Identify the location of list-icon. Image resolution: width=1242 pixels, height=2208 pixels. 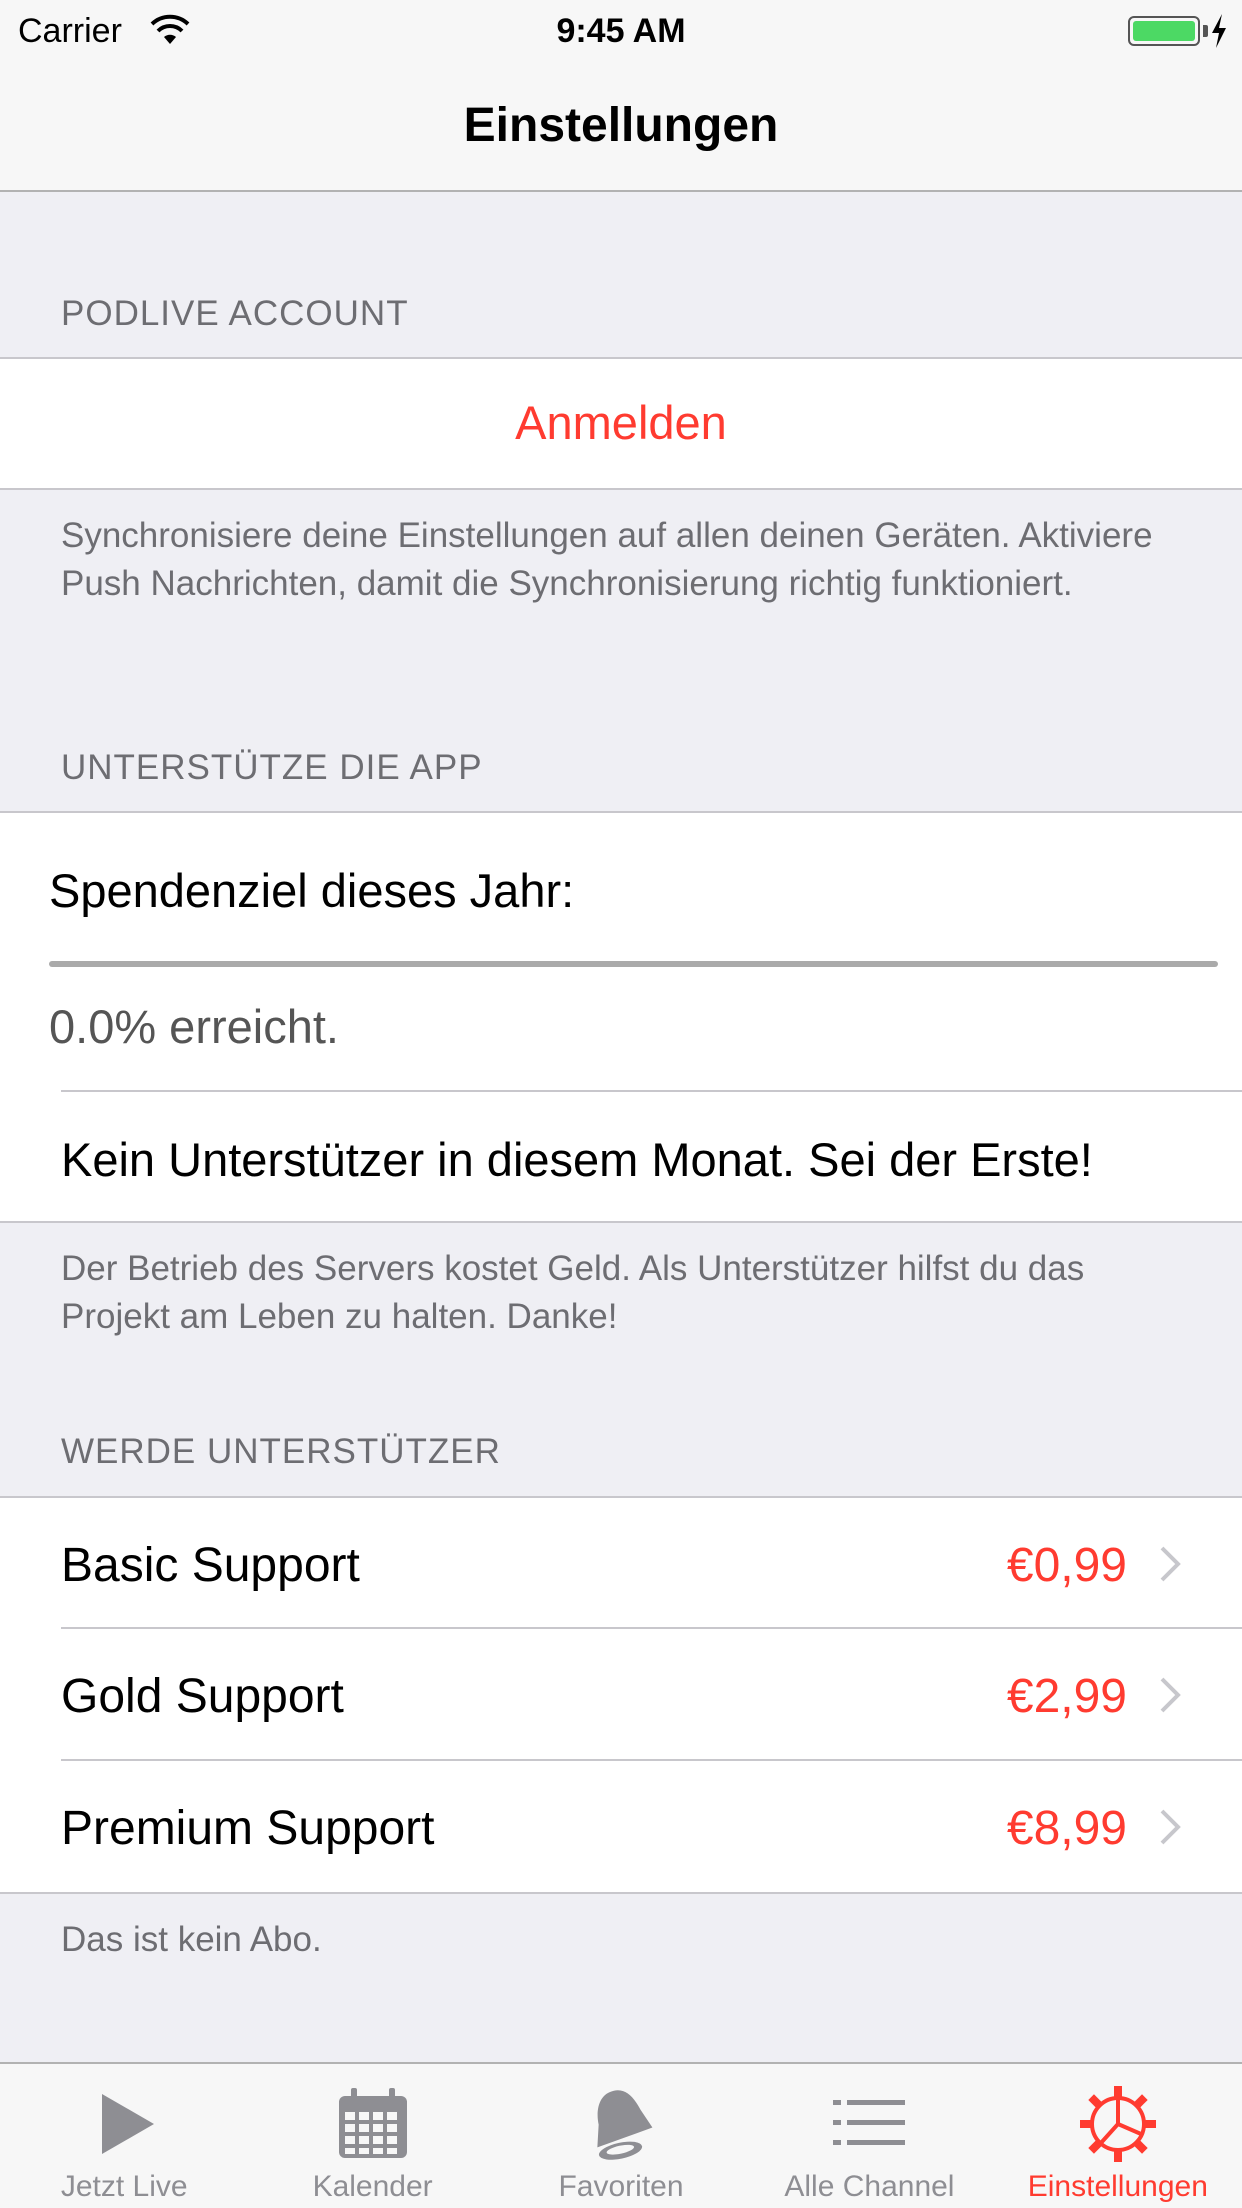
(869, 2122).